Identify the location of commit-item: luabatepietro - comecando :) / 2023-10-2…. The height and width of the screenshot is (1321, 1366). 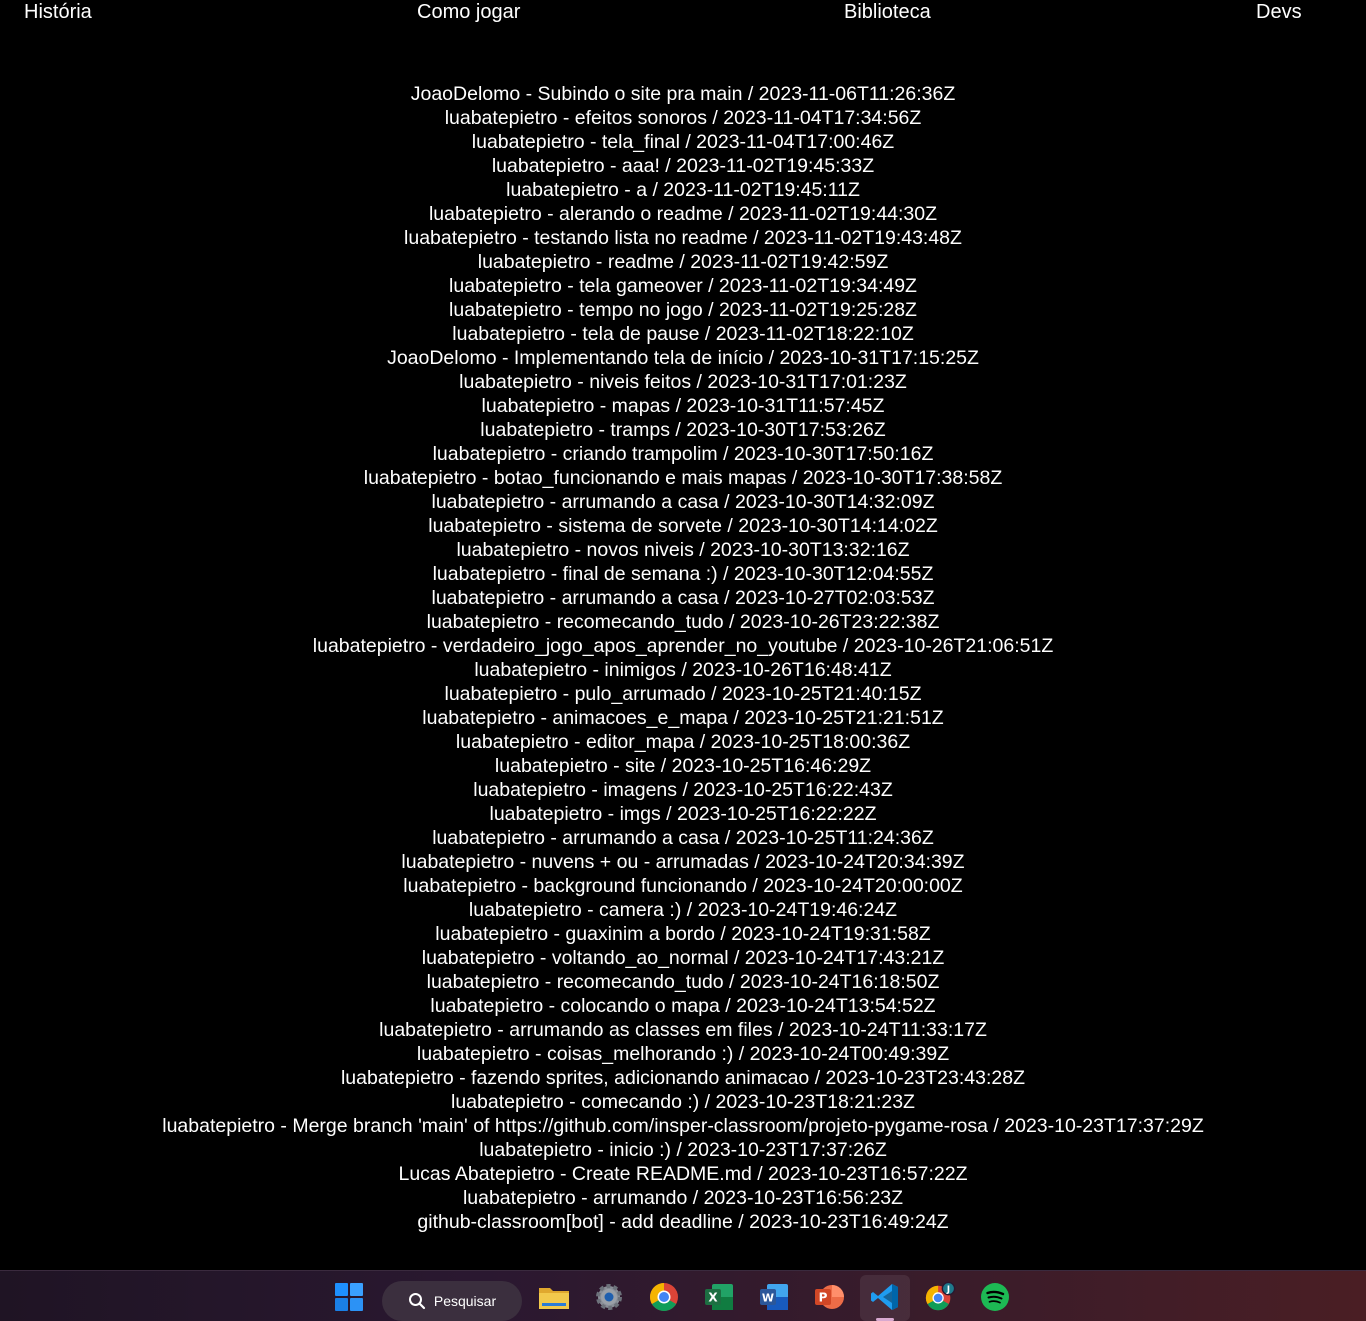
(683, 1102).